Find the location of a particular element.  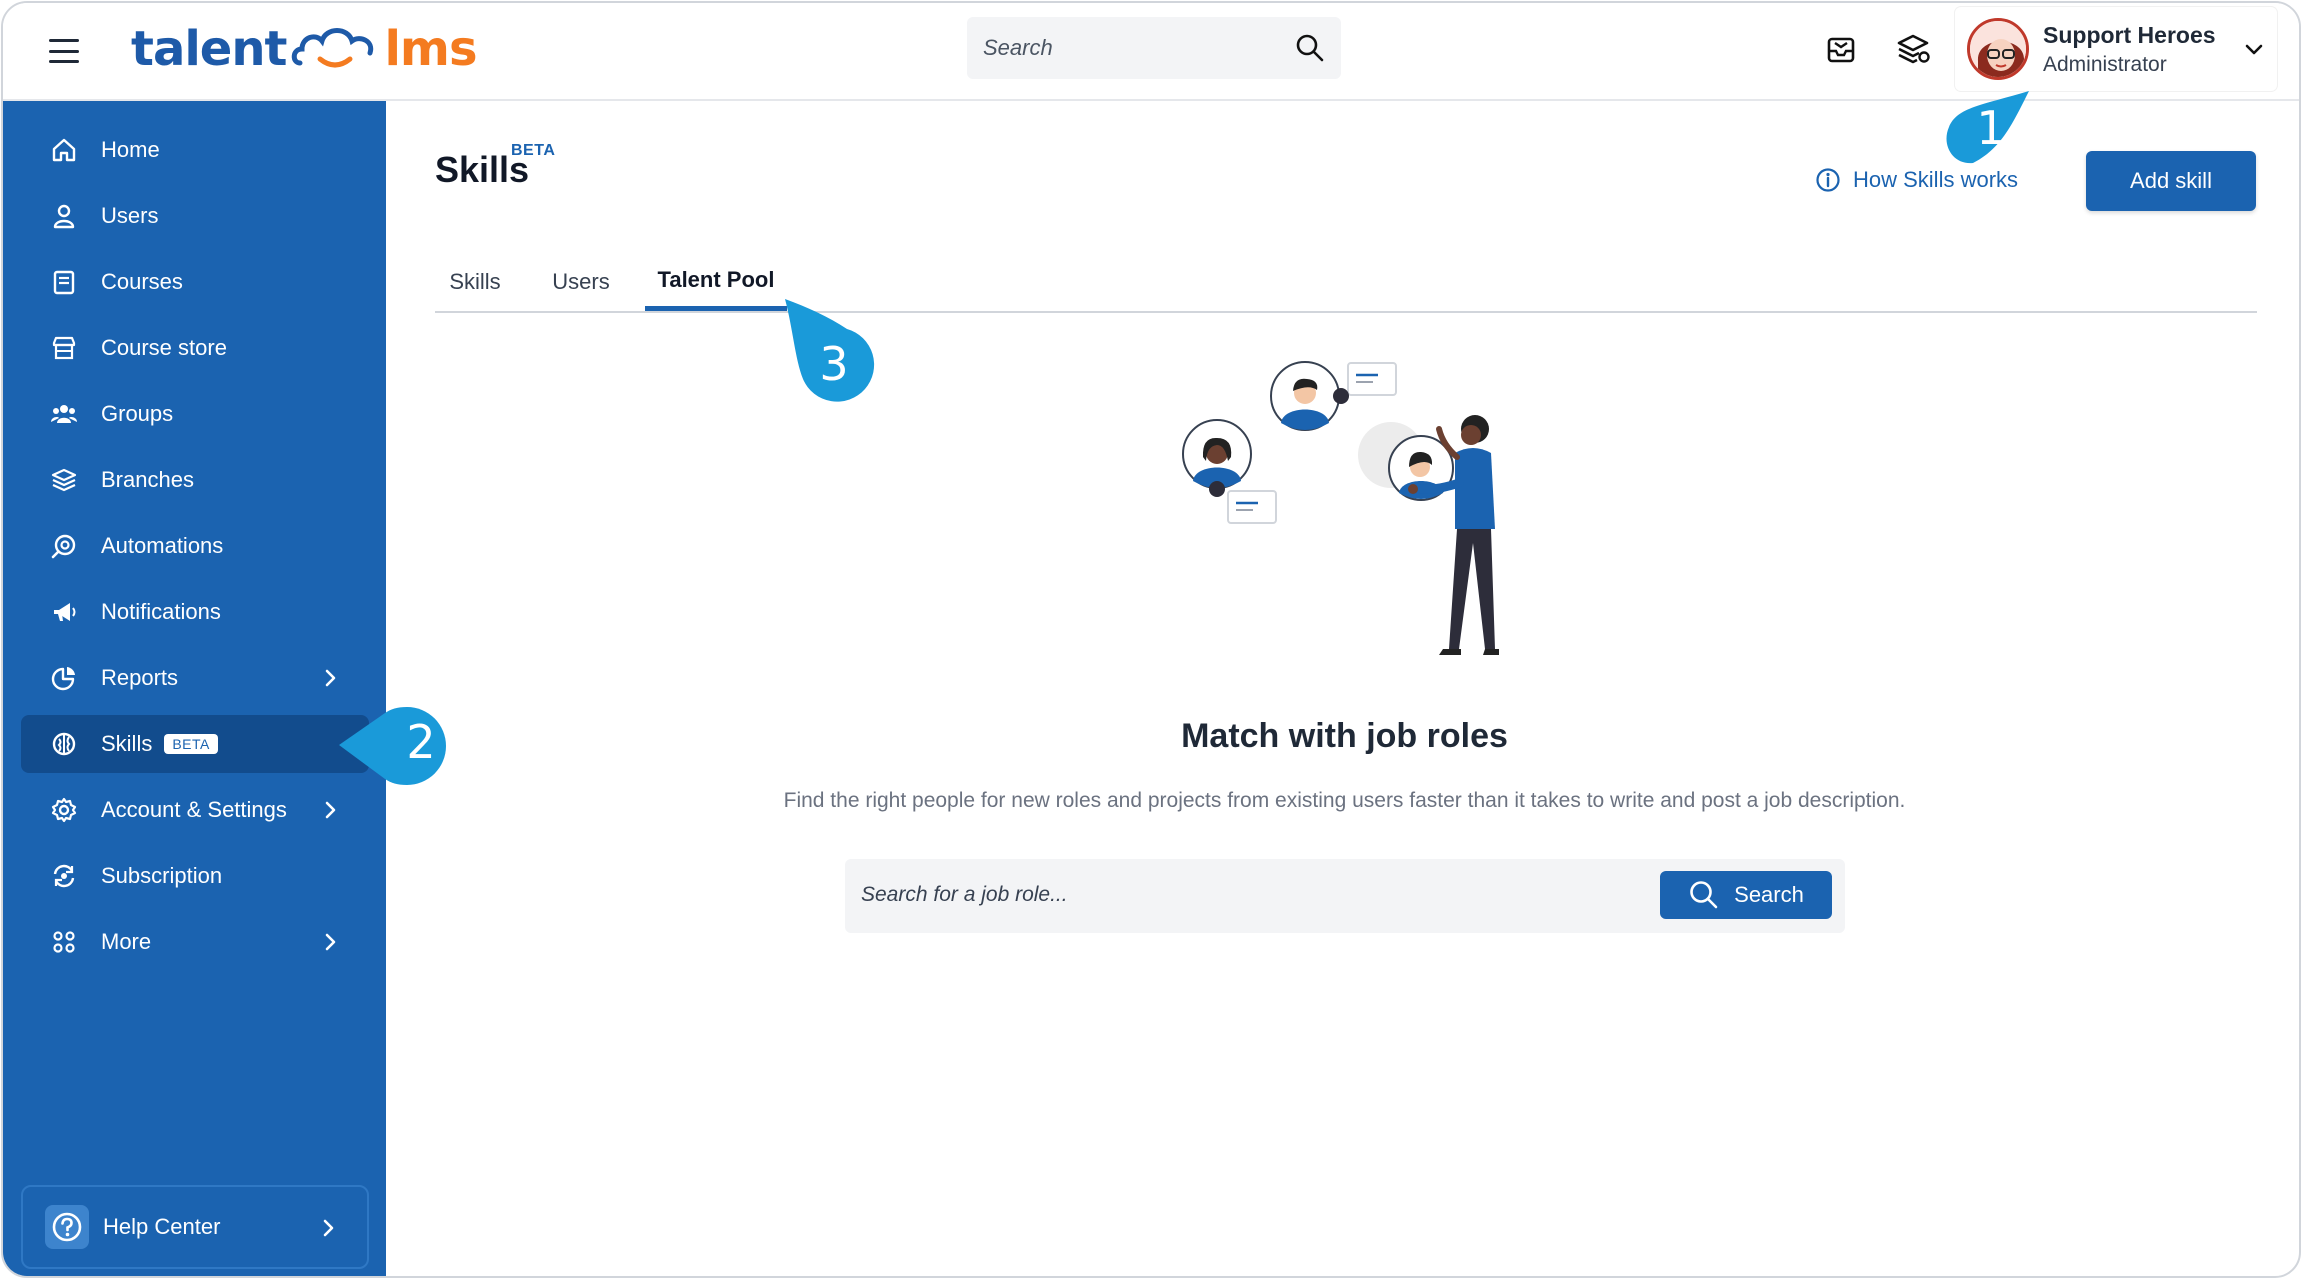

messages-icon is located at coordinates (1841, 49).